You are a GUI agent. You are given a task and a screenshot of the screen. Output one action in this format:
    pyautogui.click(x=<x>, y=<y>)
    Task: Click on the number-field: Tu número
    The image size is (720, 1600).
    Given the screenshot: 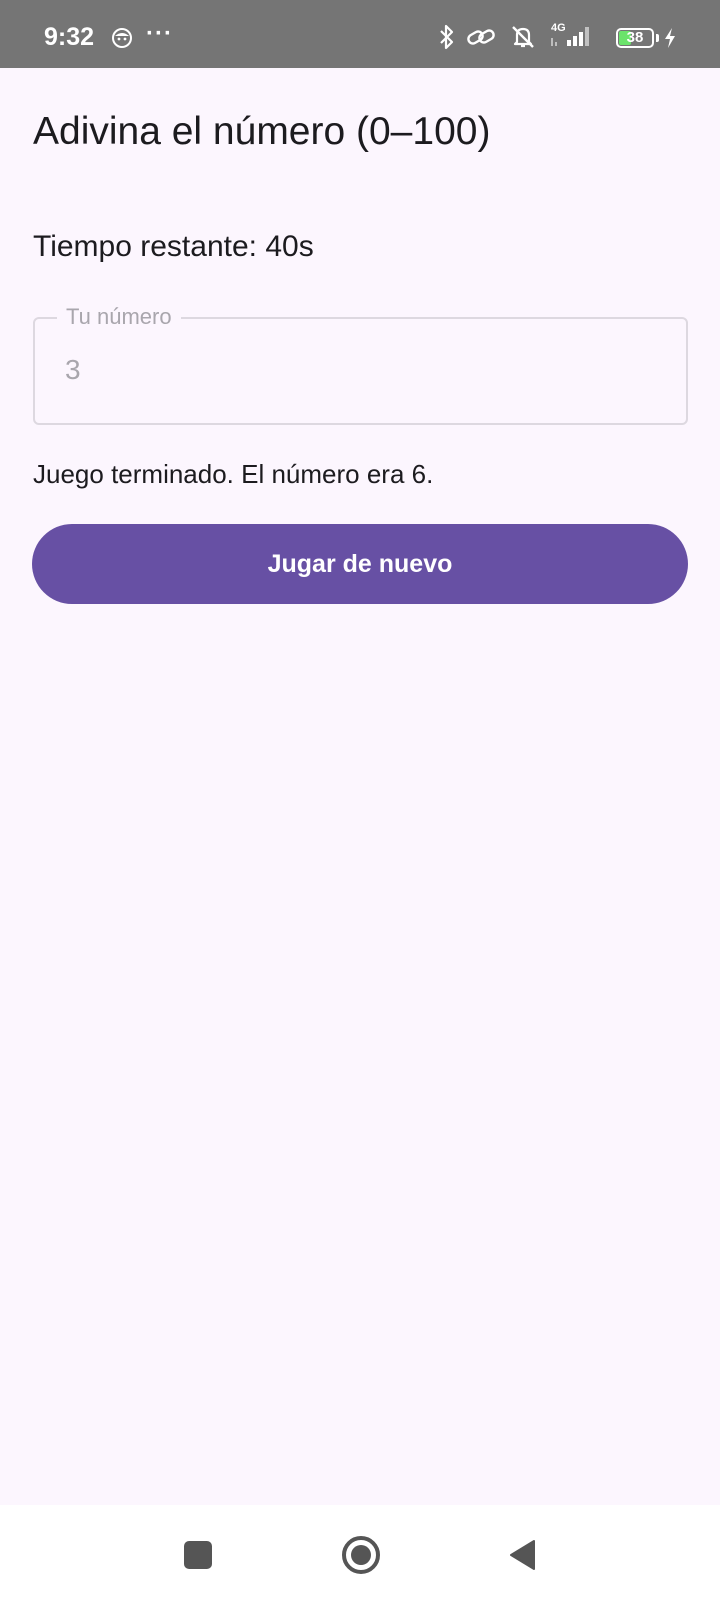 What is the action you would take?
    pyautogui.click(x=360, y=363)
    